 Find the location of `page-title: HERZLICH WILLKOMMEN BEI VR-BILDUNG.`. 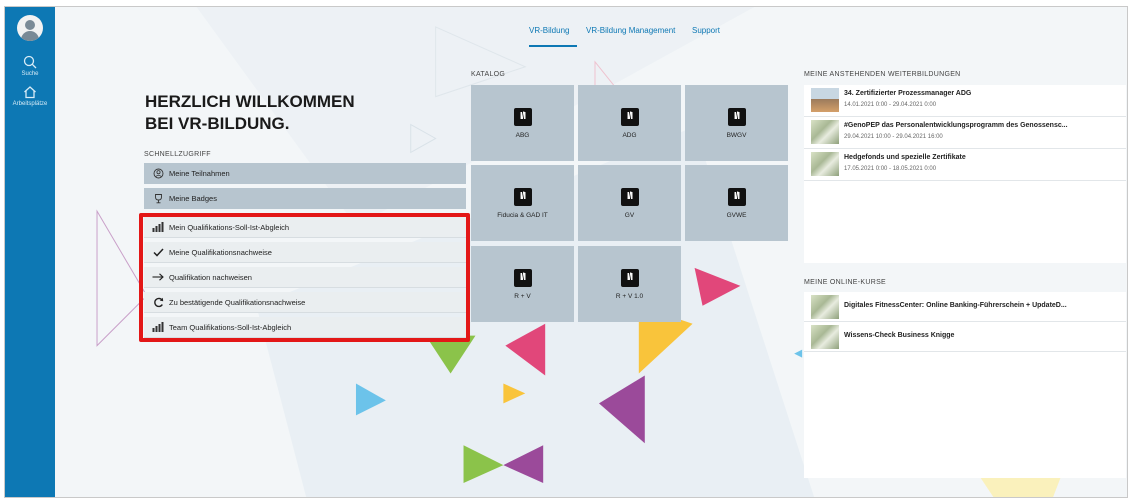

page-title: HERZLICH WILLKOMMEN BEI VR-BILDUNG. is located at coordinates (250, 112).